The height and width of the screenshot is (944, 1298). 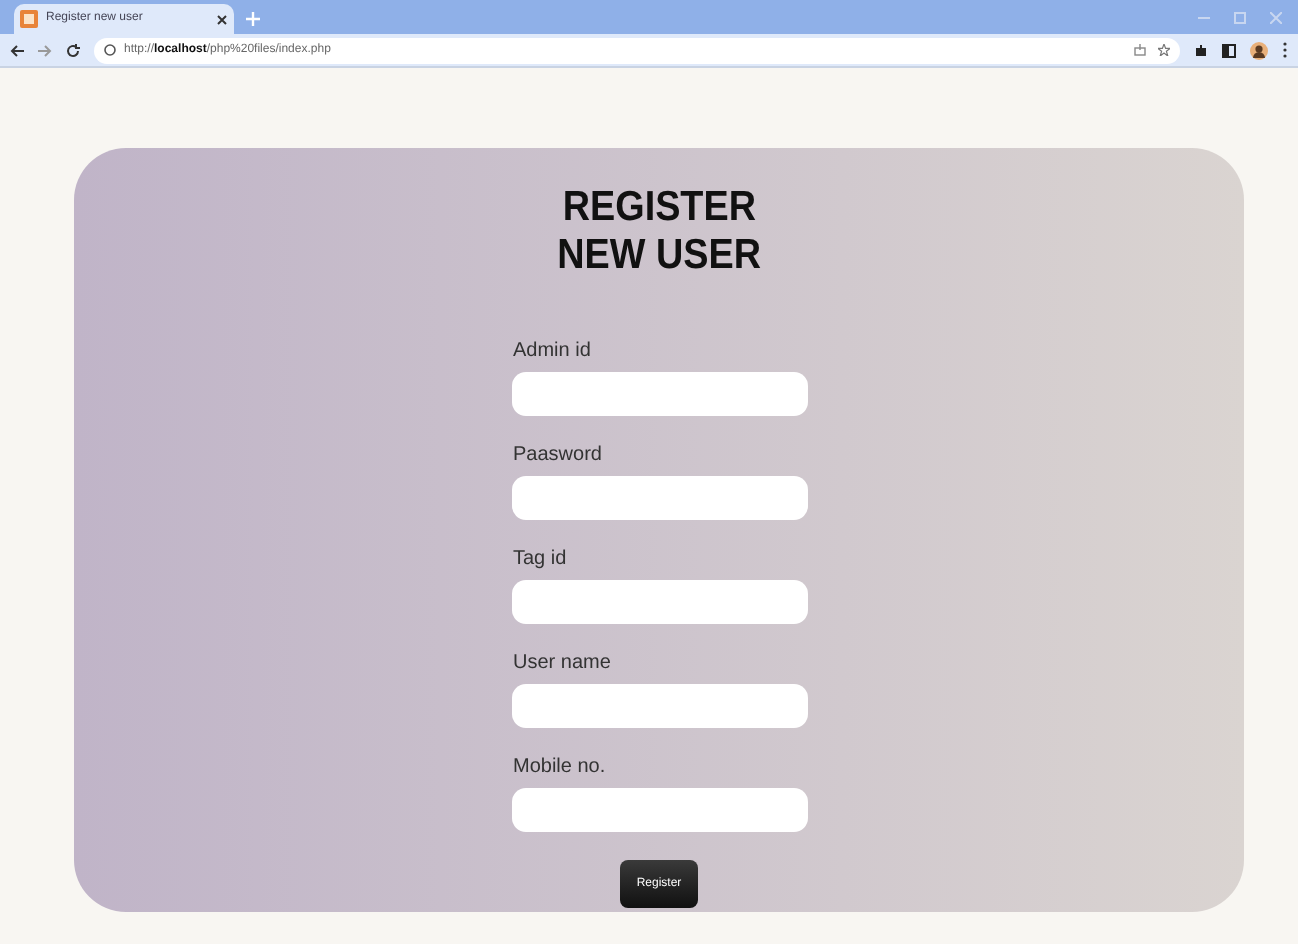 I want to click on page-icon, so click(x=29, y=19).